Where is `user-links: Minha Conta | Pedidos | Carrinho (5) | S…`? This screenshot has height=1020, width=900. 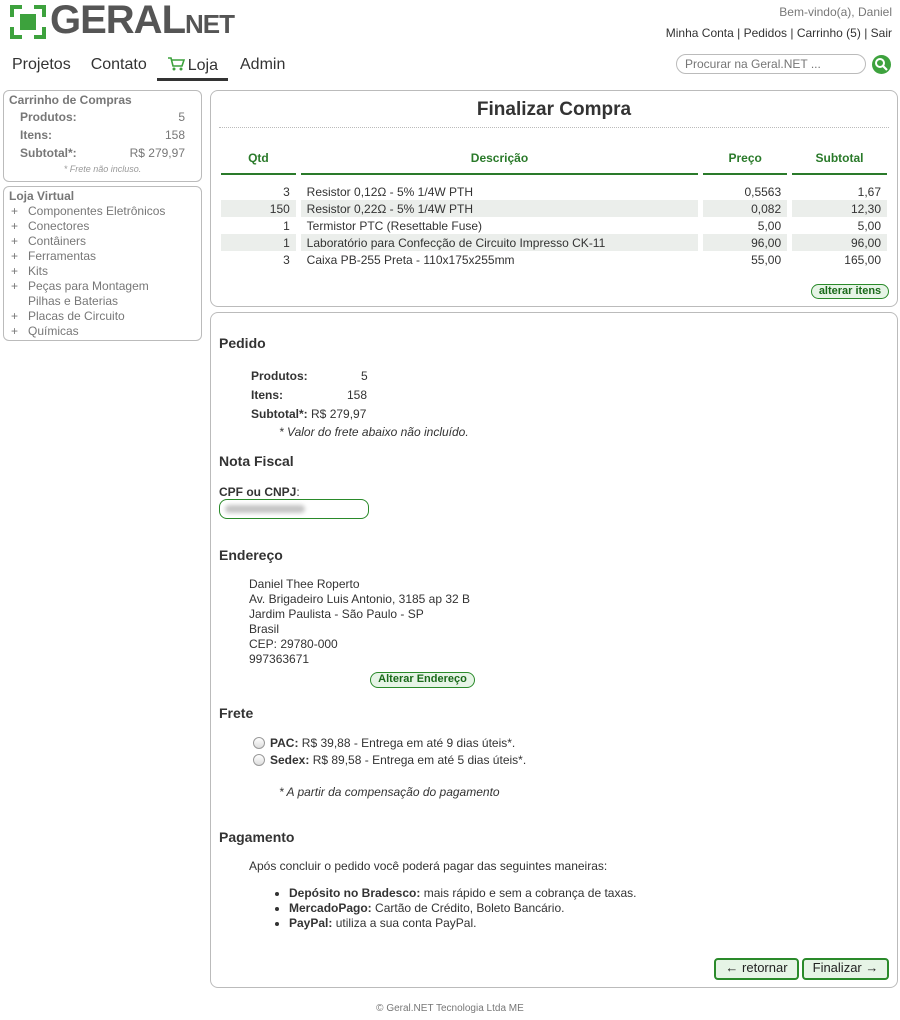
user-links: Minha Conta | Pedidos | Carrinho (5) | S… is located at coordinates (779, 33).